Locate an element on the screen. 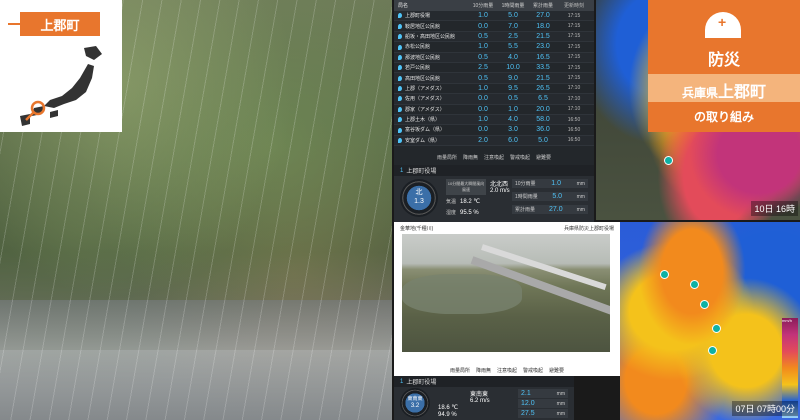 Image resolution: width=800 pixels, height=420 pixels. town-card: 上郡町 is located at coordinates (61, 66).